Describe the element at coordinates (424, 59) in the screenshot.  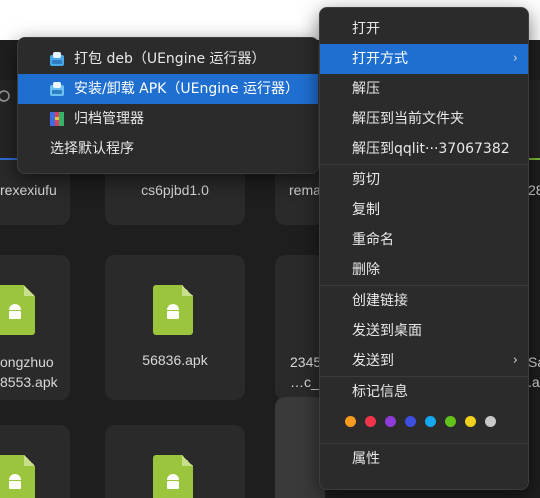
I see `menu-item-open-with: 打开方式 ›` at that location.